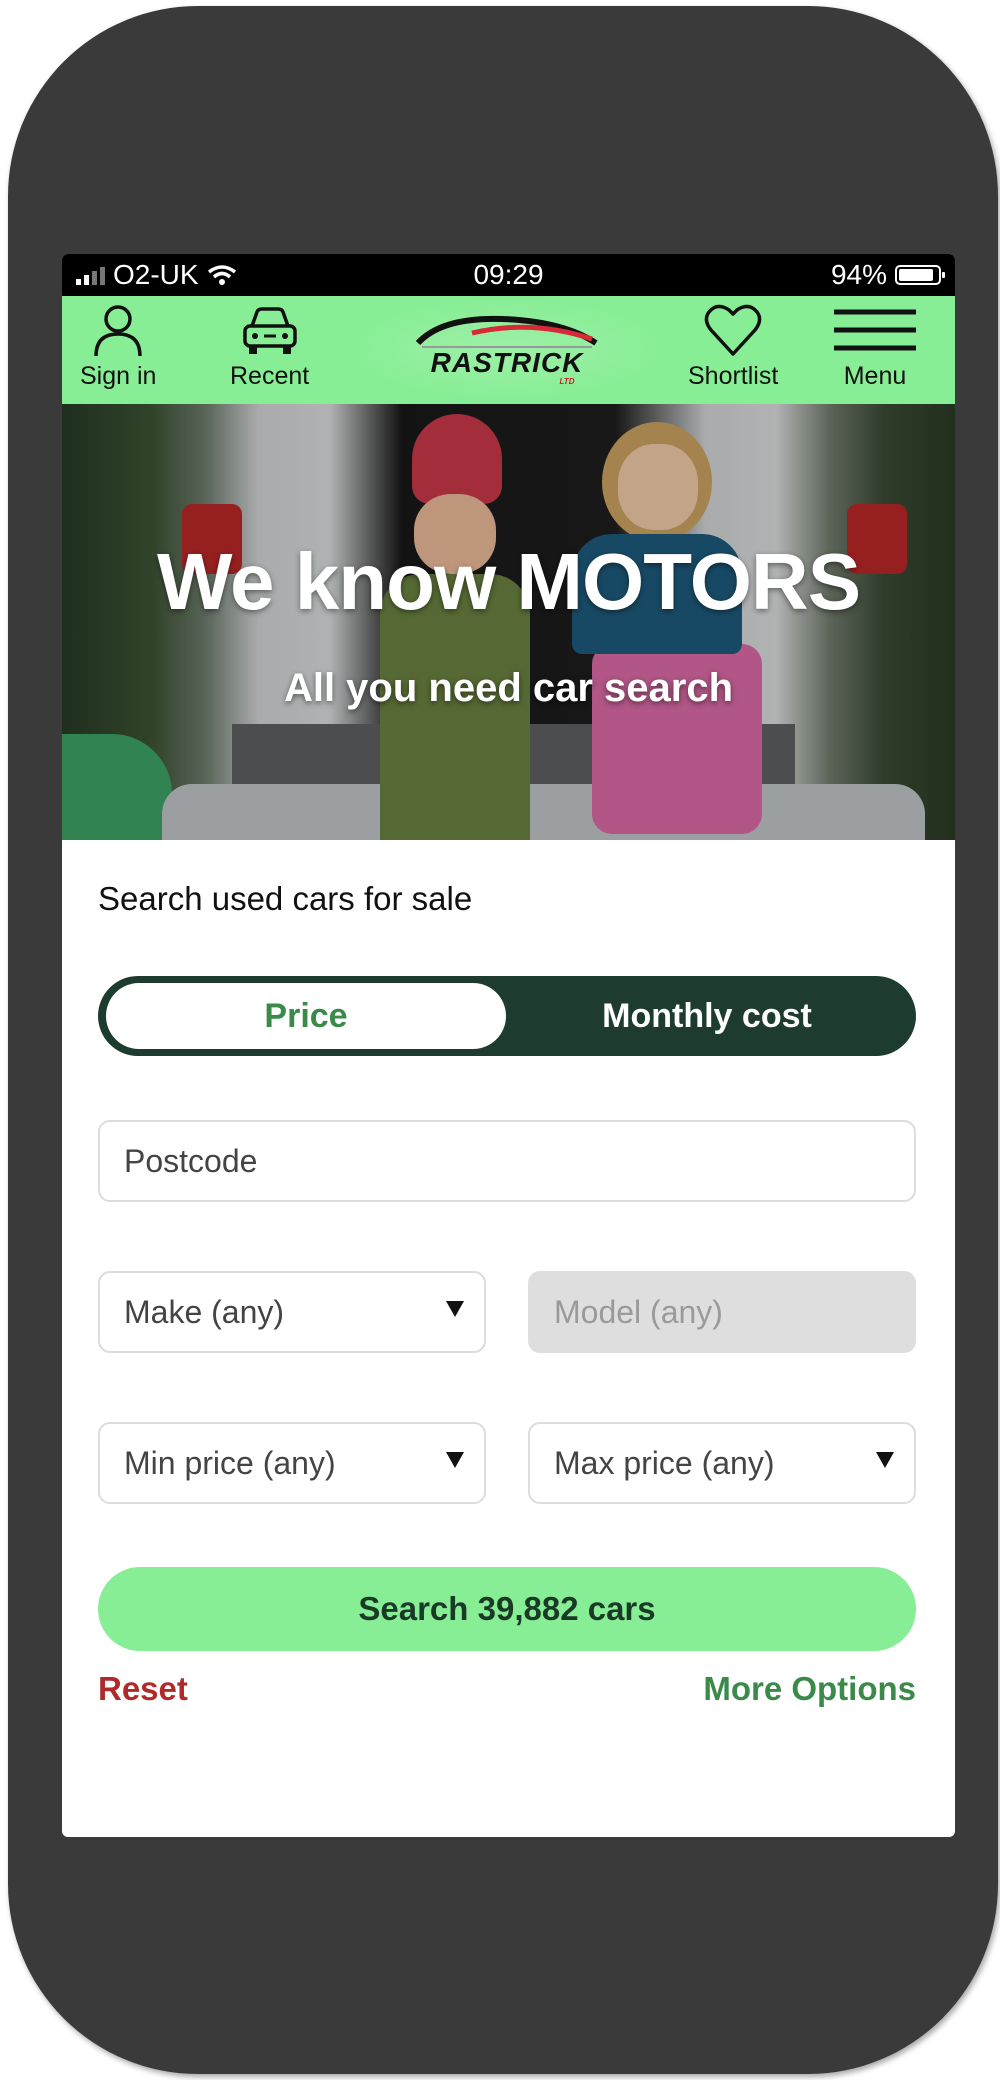 The image size is (1000, 2080). I want to click on shortlist-button: Shortlist, so click(733, 346).